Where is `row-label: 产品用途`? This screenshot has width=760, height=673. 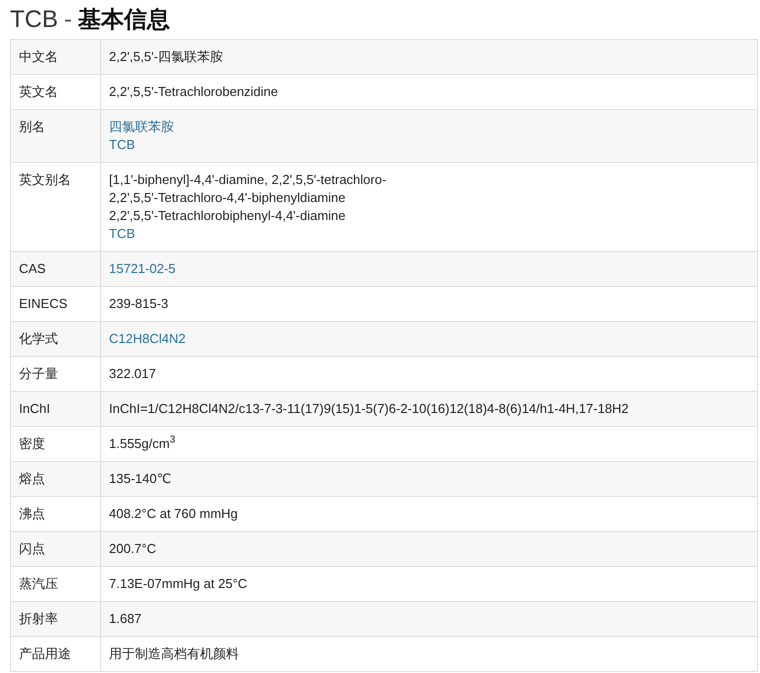 row-label: 产品用途 is located at coordinates (55, 654).